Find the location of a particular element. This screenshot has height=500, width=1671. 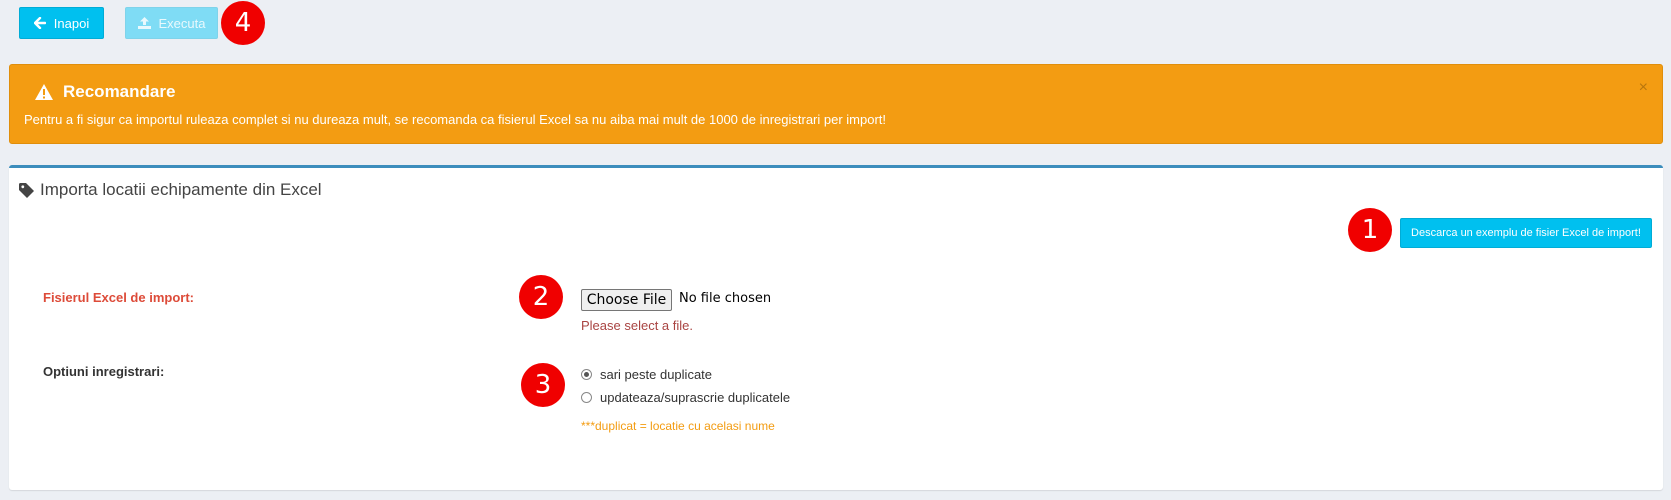

options-label: Optiuni inregistrari: is located at coordinates (104, 371).